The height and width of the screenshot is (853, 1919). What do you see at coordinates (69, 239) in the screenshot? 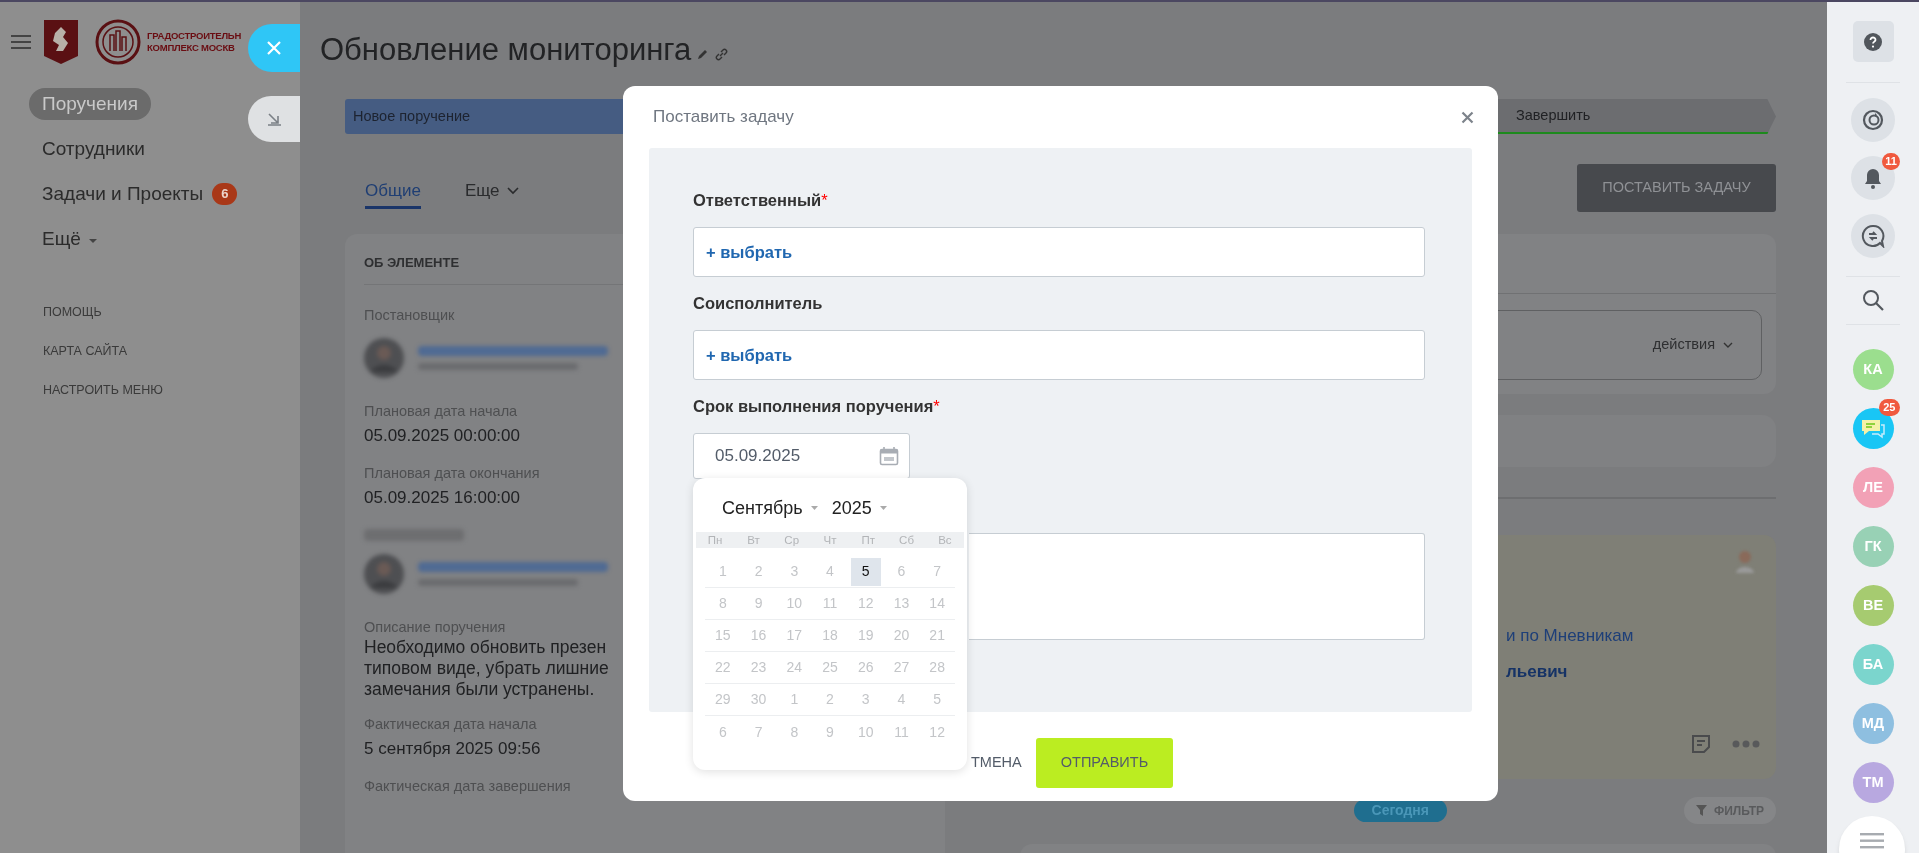
I see `nav-item: Ещё` at bounding box center [69, 239].